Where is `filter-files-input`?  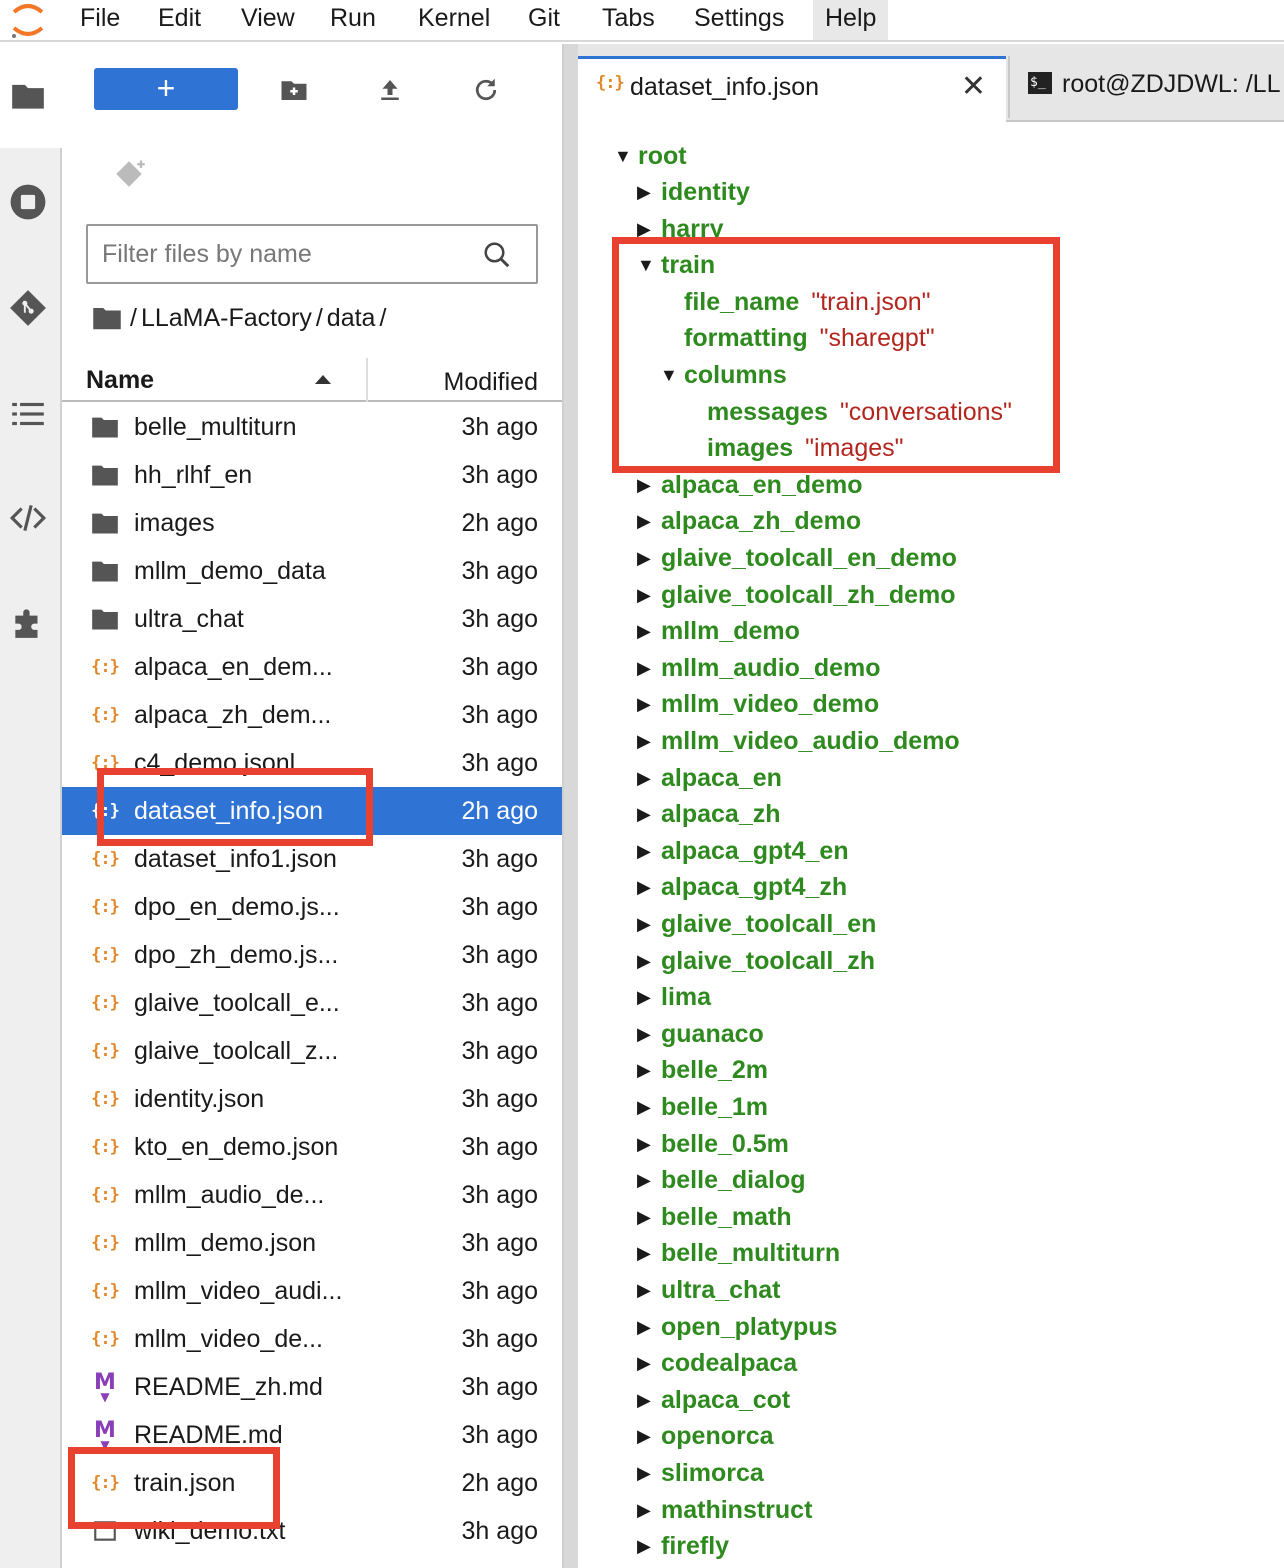
filter-files-input is located at coordinates (287, 254).